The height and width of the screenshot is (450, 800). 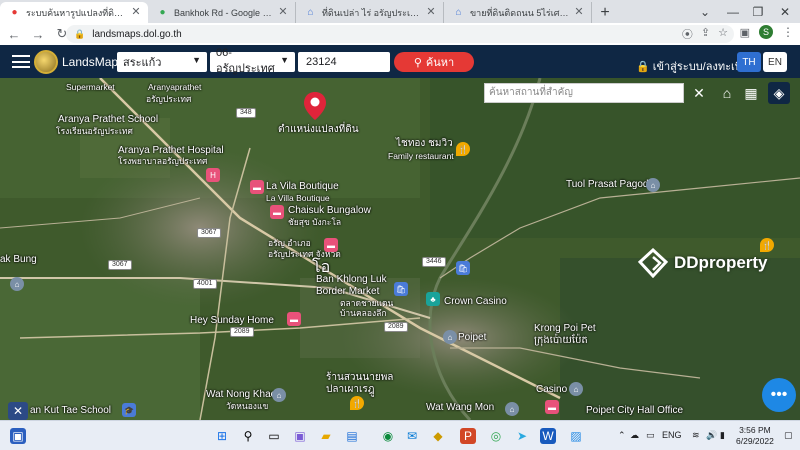 What do you see at coordinates (388, 436) in the screenshot?
I see `edge-icon: ◉` at bounding box center [388, 436].